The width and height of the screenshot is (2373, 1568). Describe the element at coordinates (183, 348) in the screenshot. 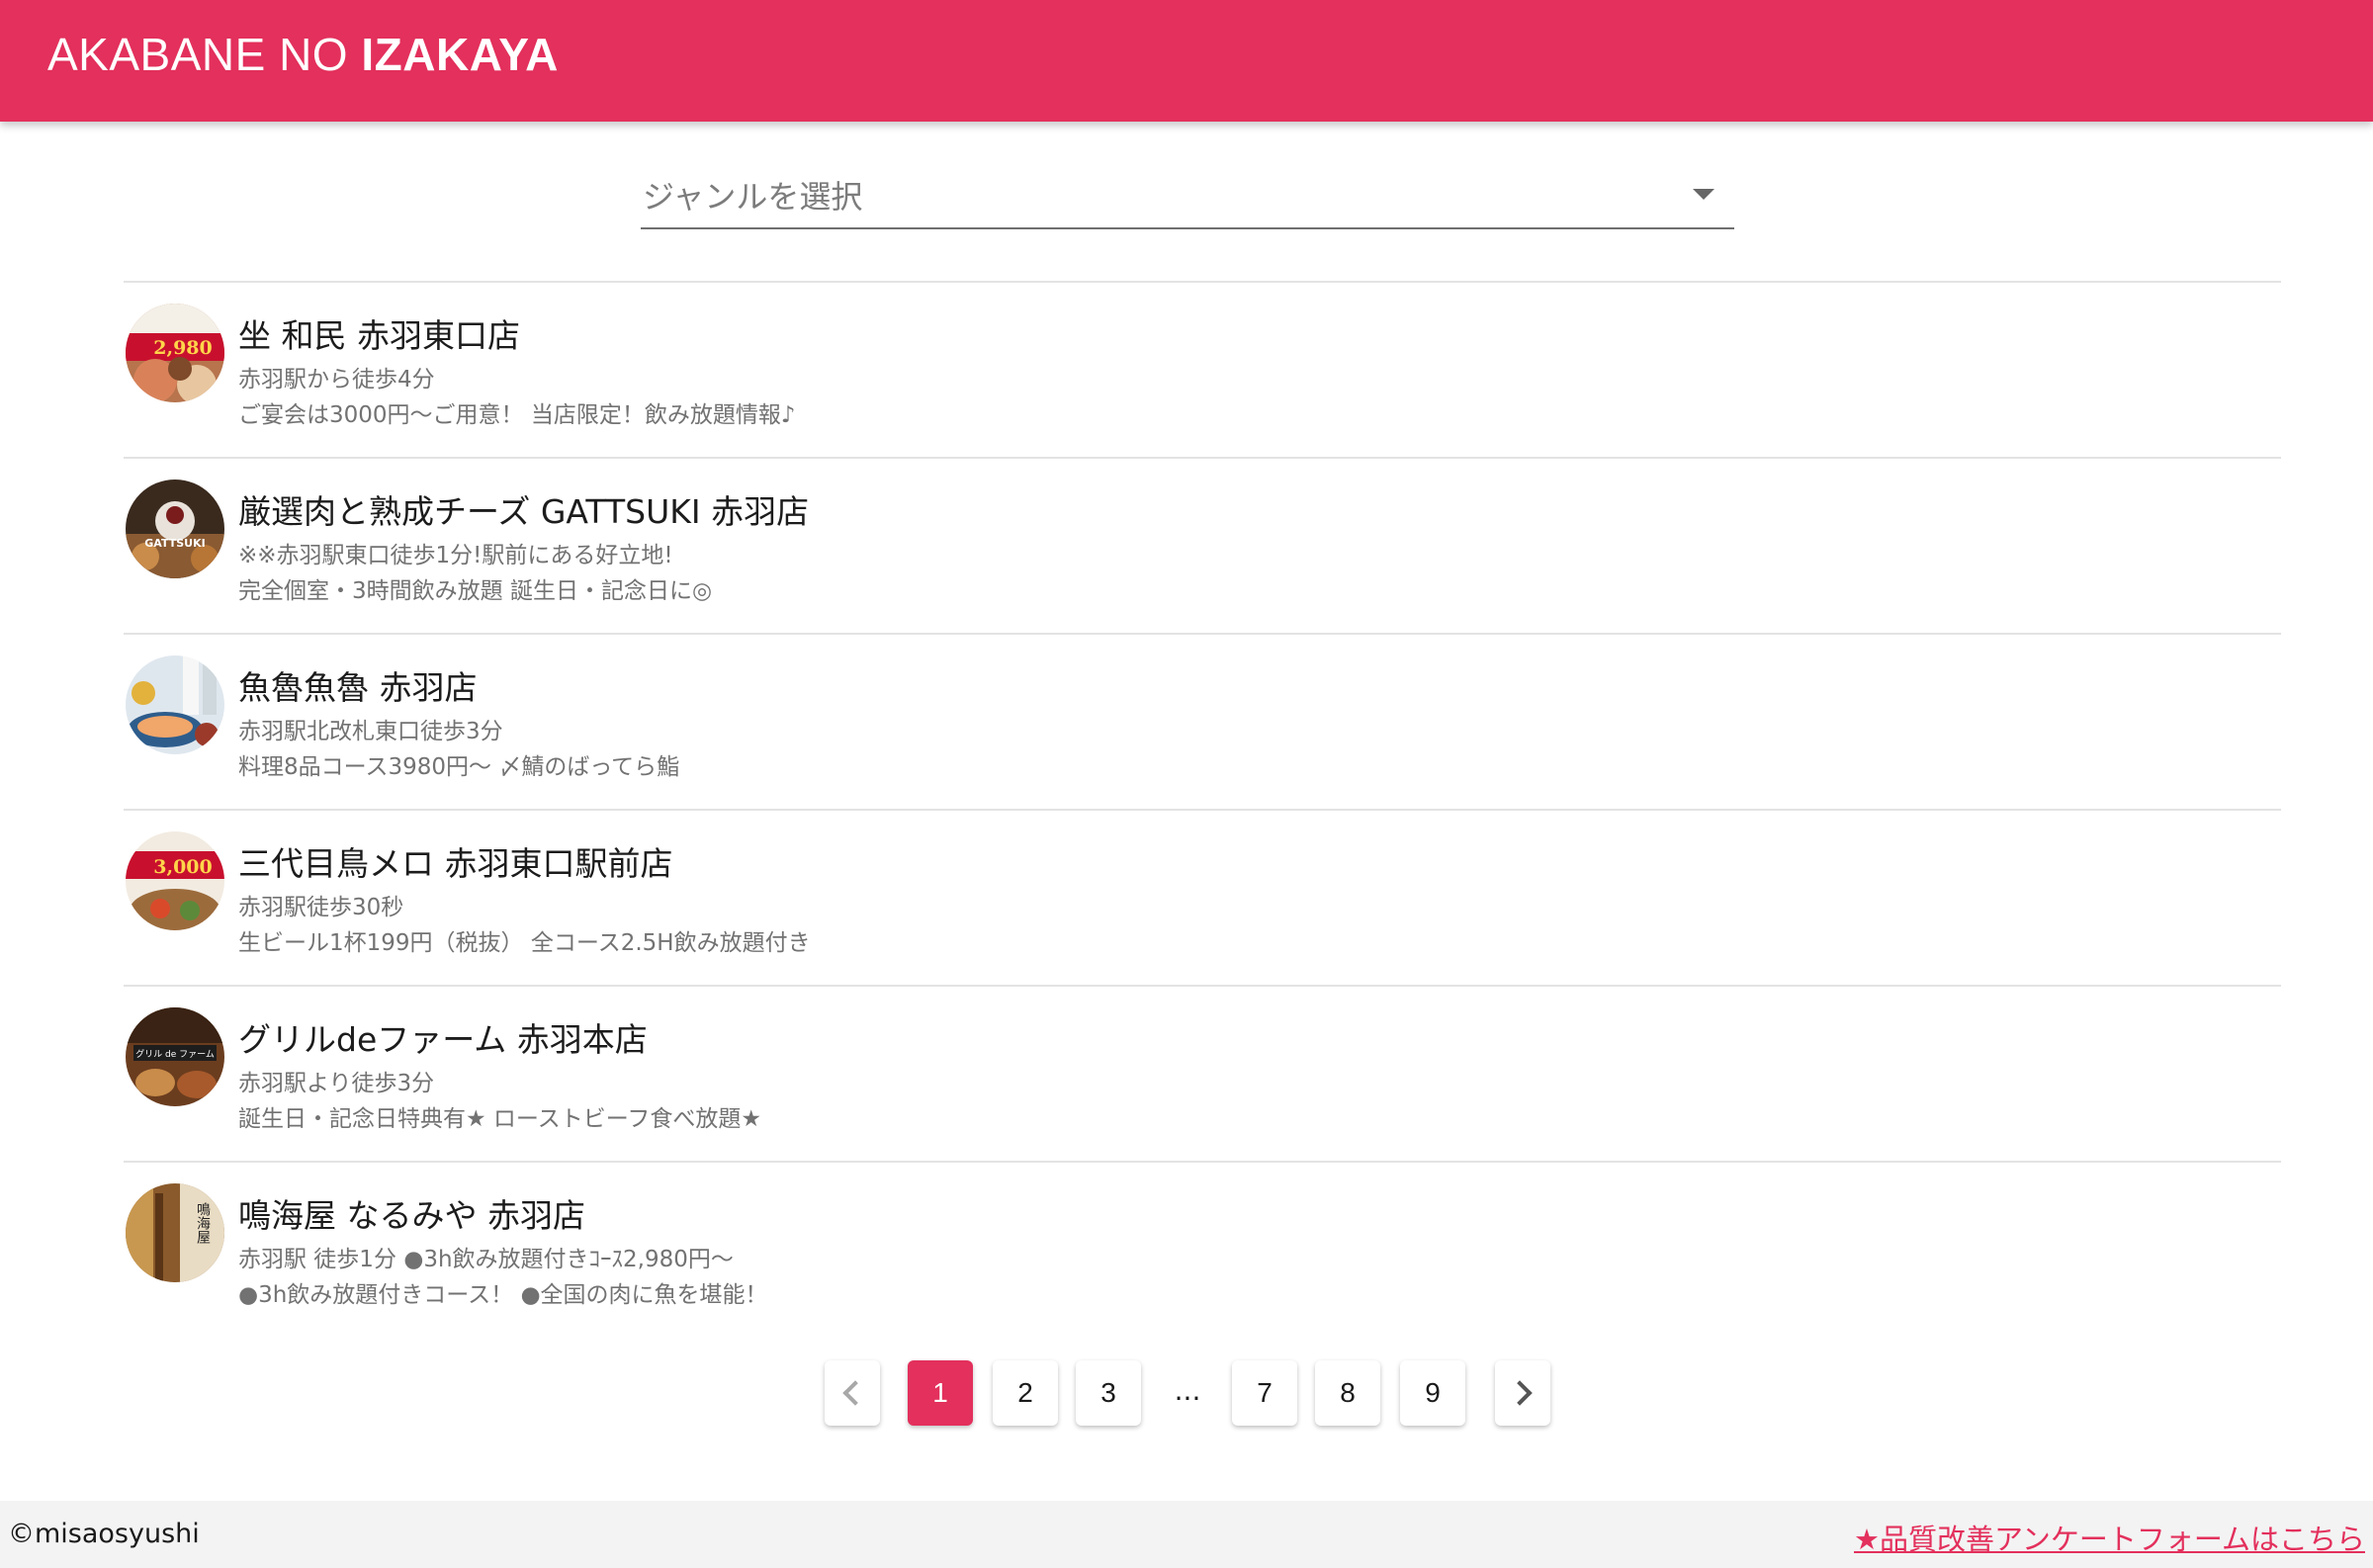

I see `svg-text: 2,980` at that location.